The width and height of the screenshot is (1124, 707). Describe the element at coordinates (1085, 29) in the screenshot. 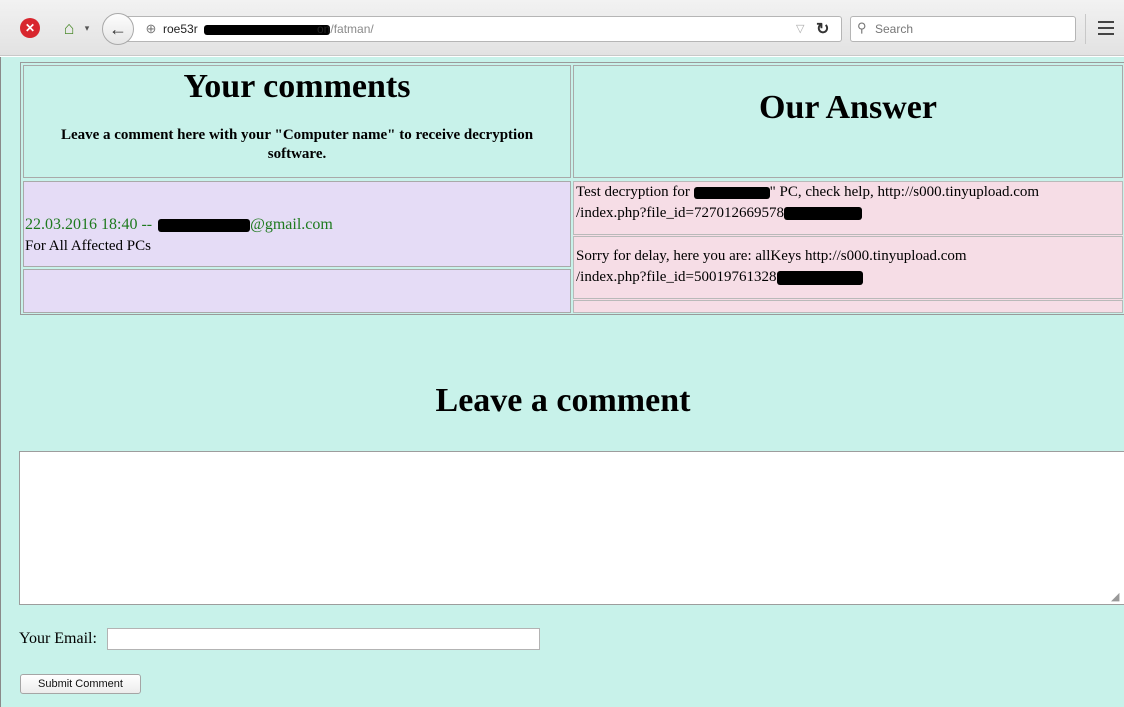

I see `toolbar-divider` at that location.